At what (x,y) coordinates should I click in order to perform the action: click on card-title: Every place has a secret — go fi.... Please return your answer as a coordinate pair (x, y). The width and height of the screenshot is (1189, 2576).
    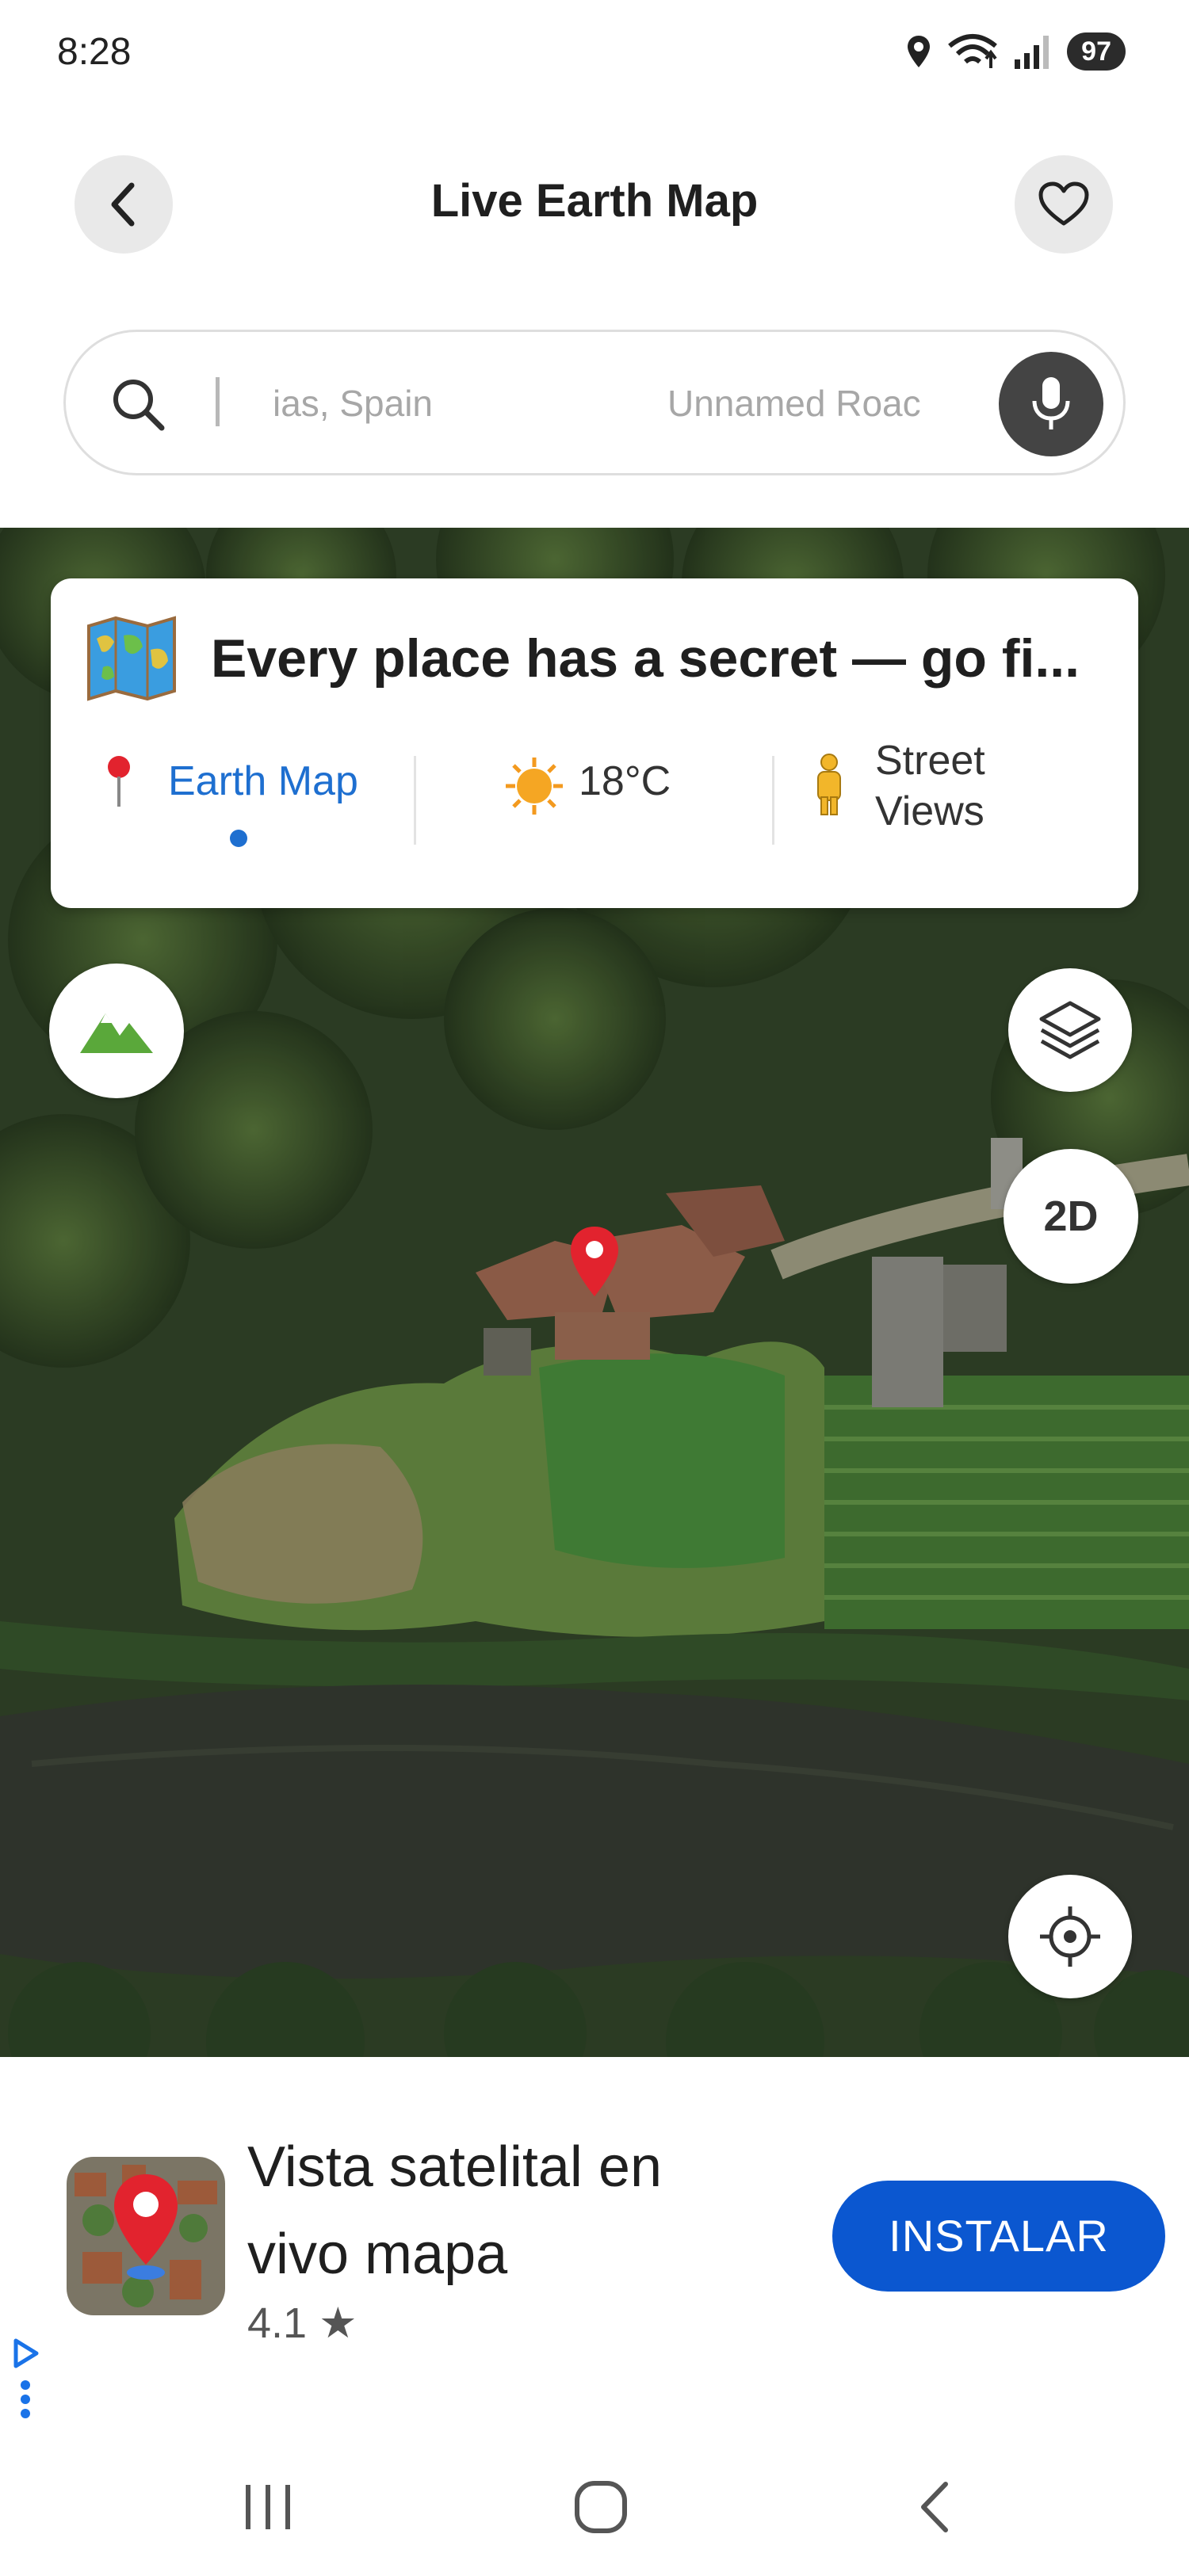
    Looking at the image, I should click on (645, 658).